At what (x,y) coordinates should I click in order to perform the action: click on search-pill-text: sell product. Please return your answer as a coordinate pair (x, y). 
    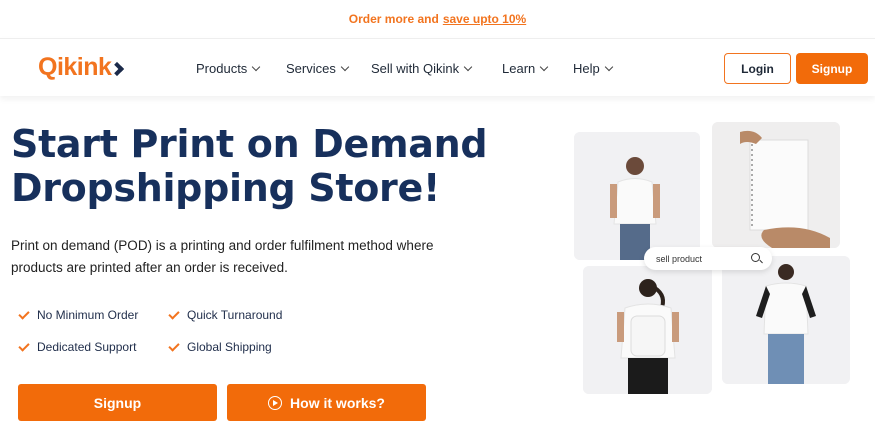
    Looking at the image, I should click on (679, 258).